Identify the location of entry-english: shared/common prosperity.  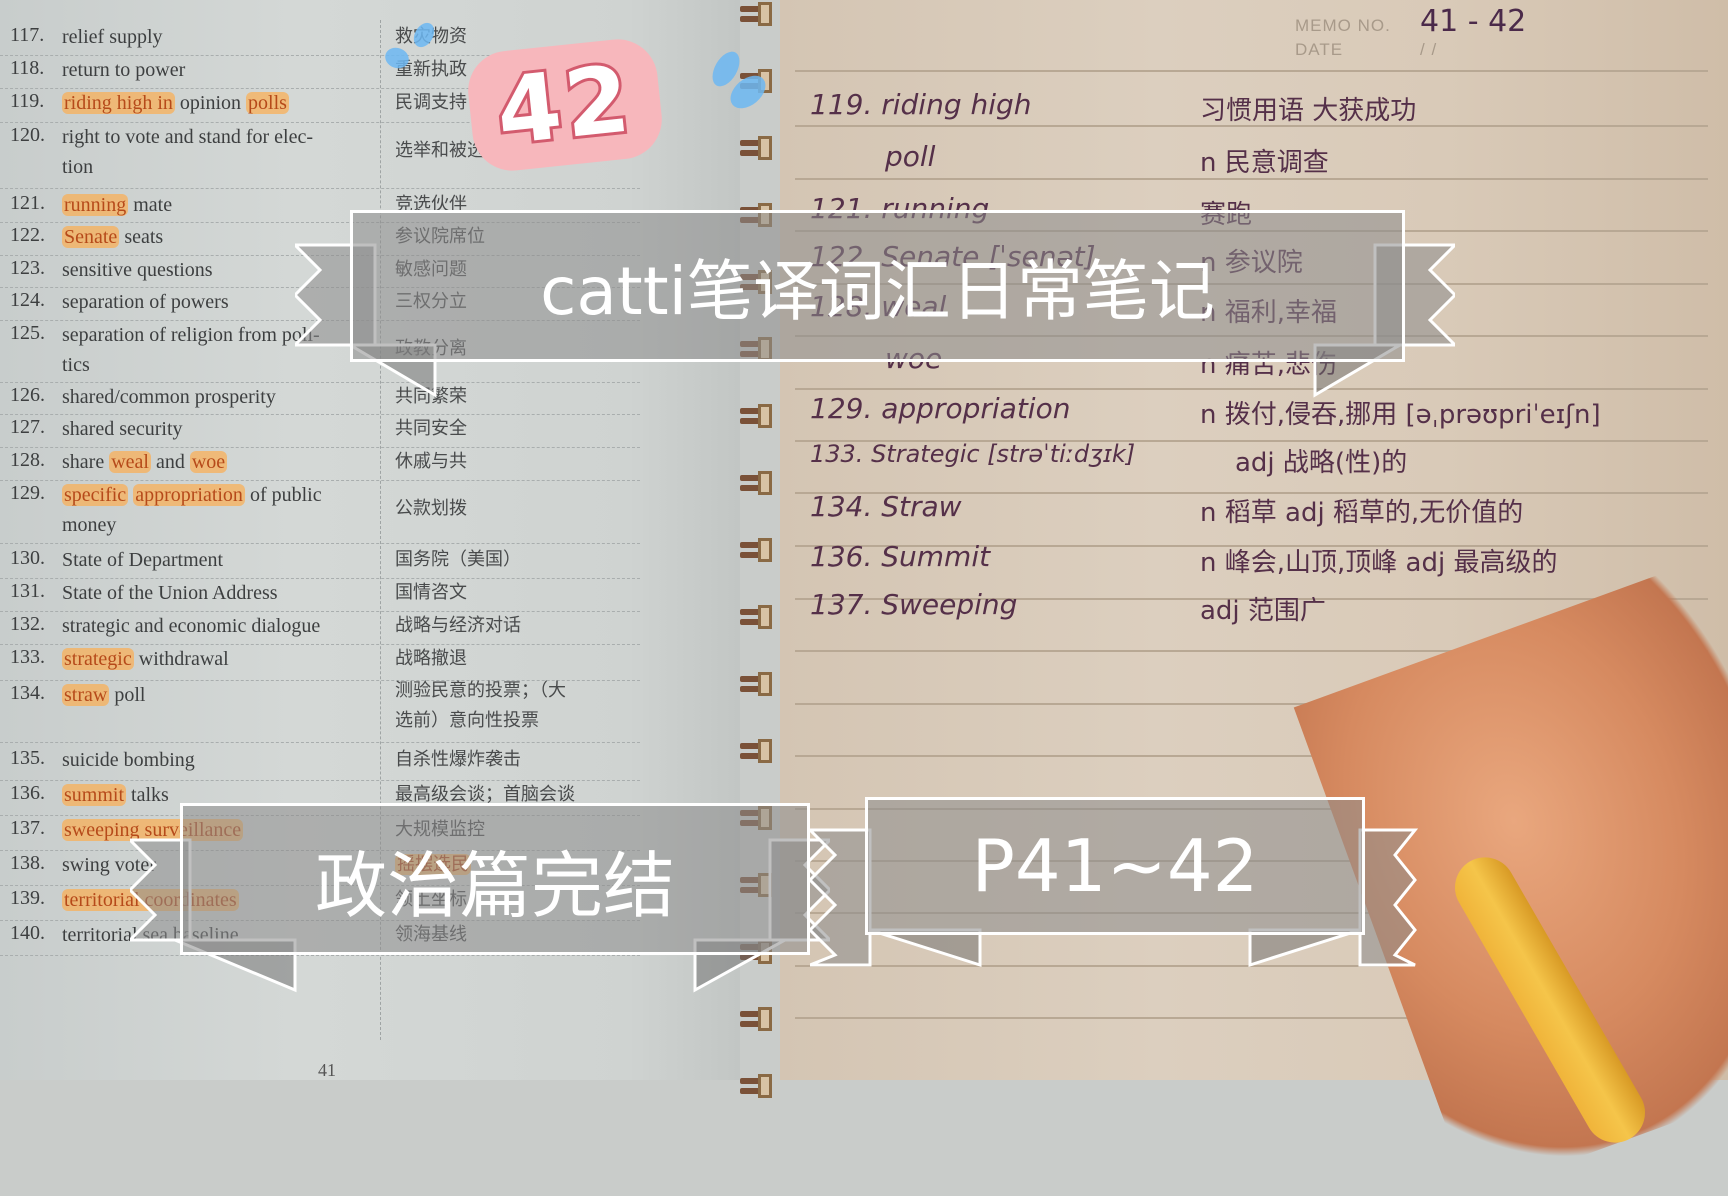
(169, 397).